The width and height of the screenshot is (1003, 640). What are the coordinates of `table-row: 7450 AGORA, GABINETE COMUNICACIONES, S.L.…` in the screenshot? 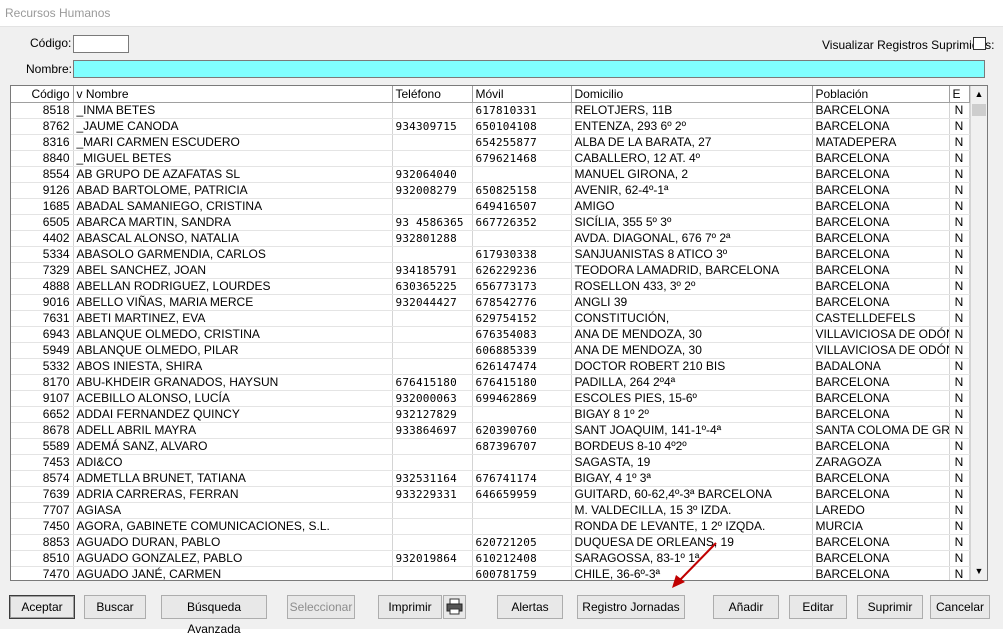 It's located at (490, 526).